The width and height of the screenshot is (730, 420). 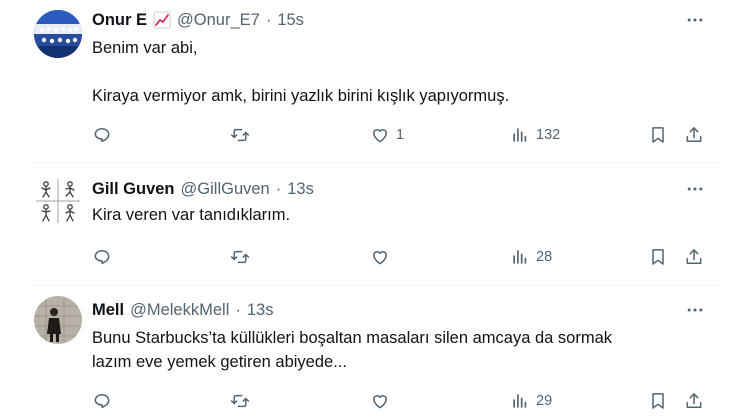 What do you see at coordinates (191, 215) in the screenshot?
I see `tweet-text: Kira veren var tanıdıklarım.` at bounding box center [191, 215].